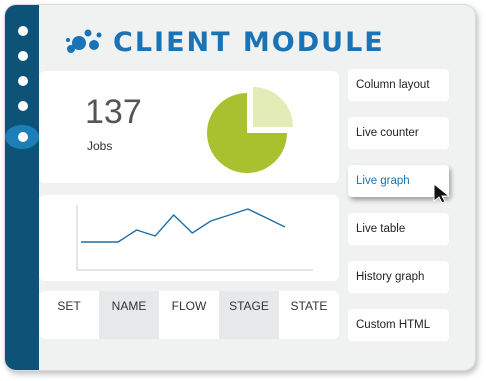  What do you see at coordinates (398, 133) in the screenshot?
I see `live-counter-button: Live counter` at bounding box center [398, 133].